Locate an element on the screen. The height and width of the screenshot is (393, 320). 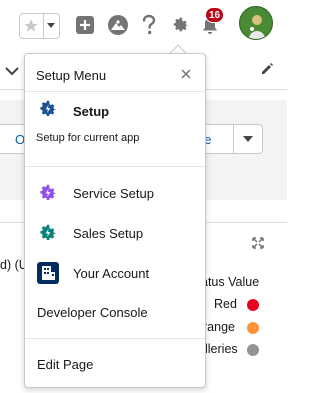
avatar-image is located at coordinates (256, 23).